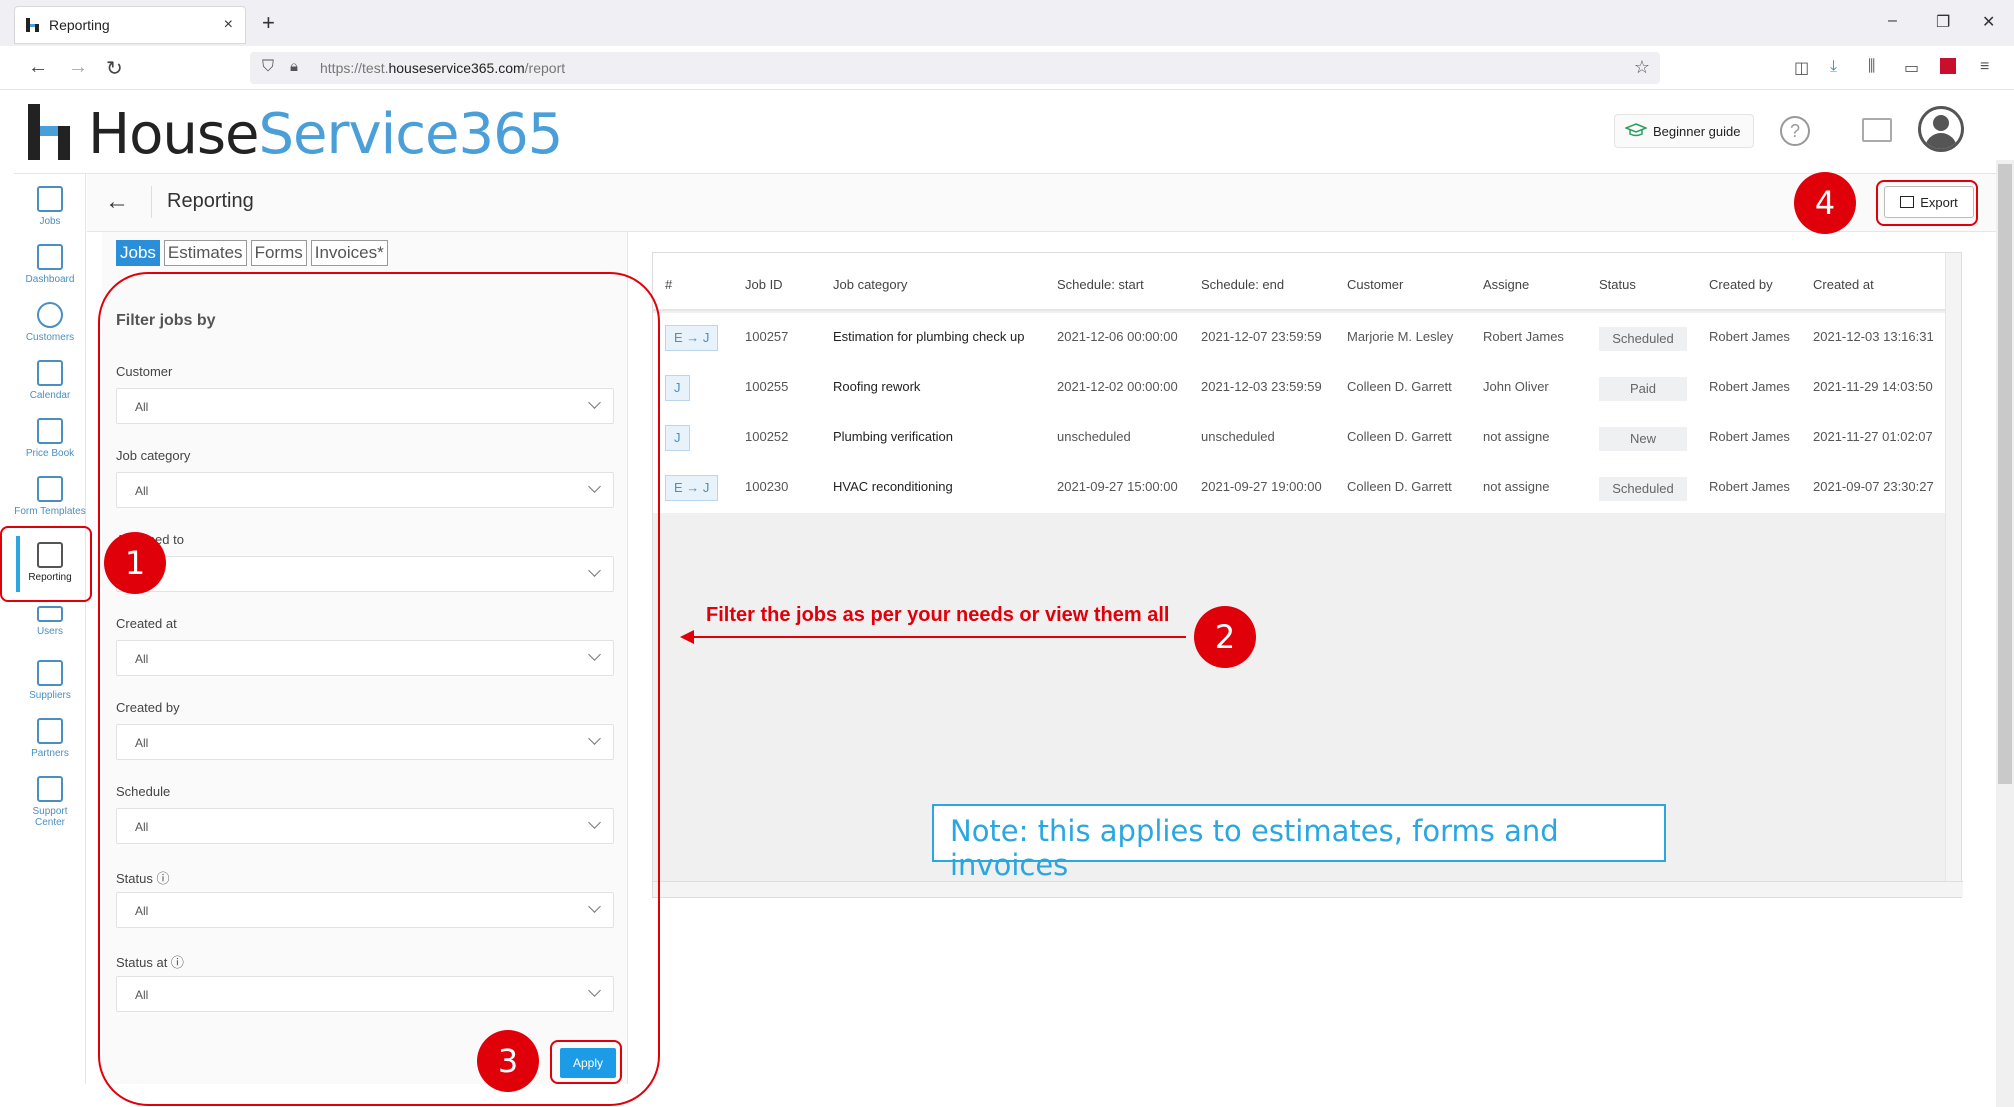  I want to click on new-tab-icon: +, so click(268, 23).